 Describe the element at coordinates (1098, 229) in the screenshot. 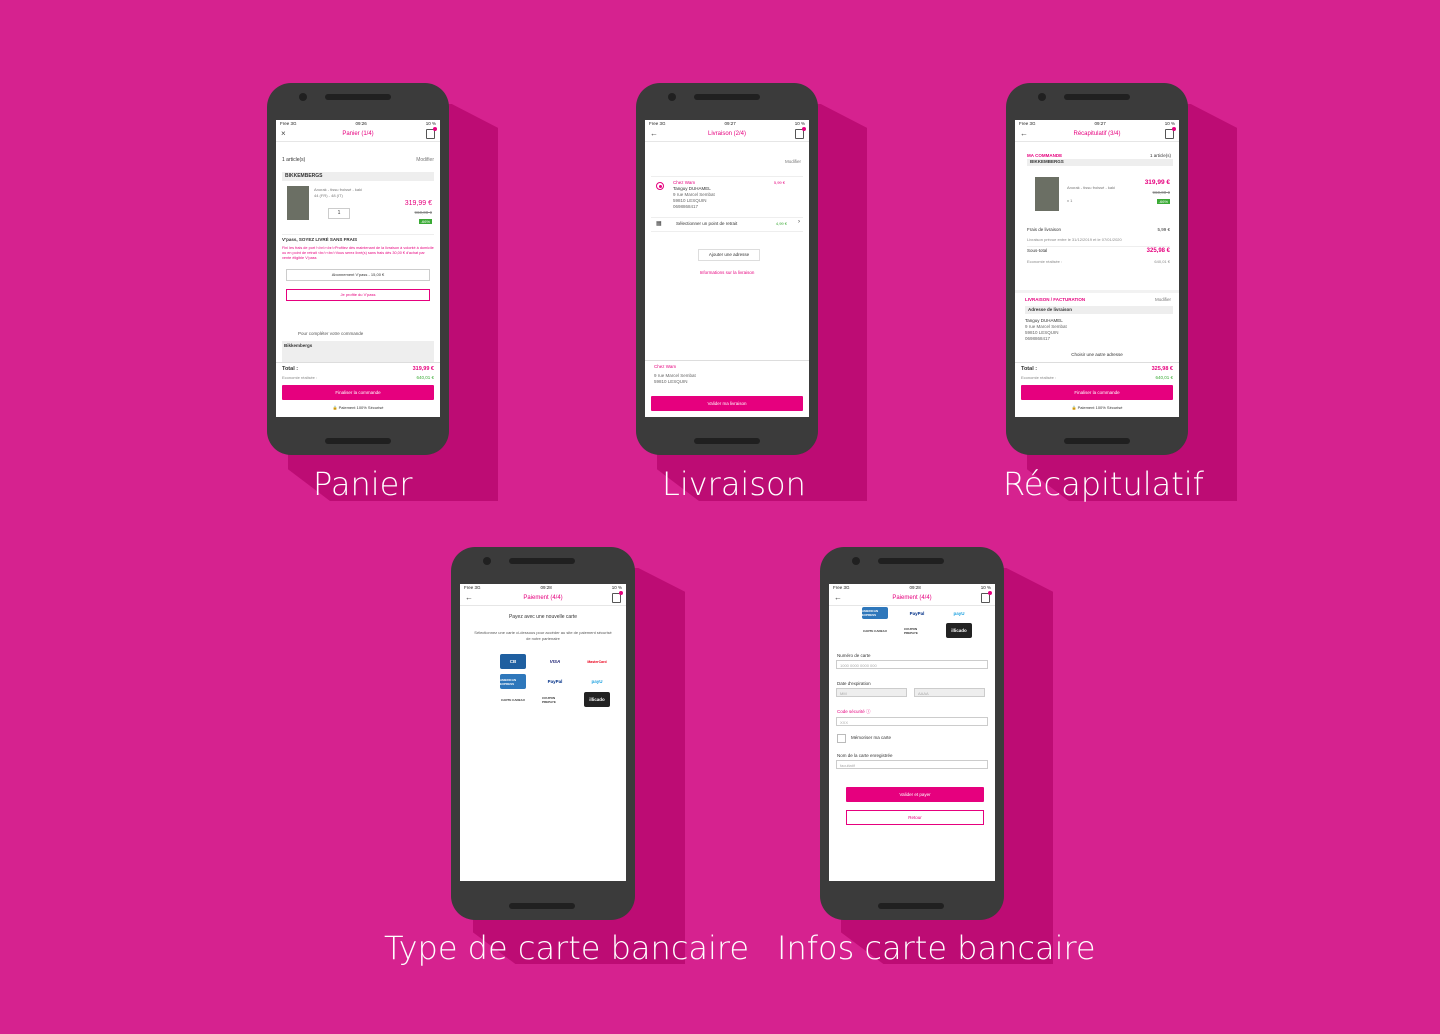

I see `shipping-row: Frais de livraison 5,99 €` at that location.